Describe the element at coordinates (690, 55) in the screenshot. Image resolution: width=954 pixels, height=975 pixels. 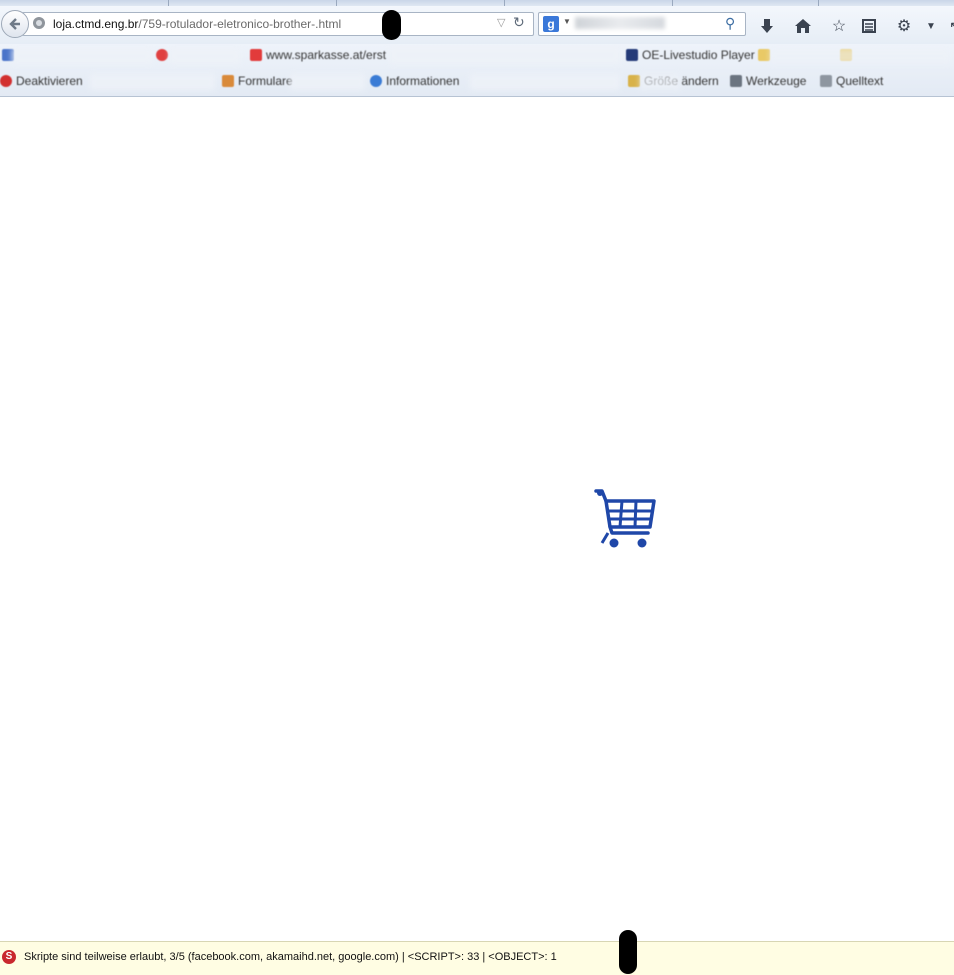
I see `bookmark-item-livestudio: OE-Livestudio Player` at that location.